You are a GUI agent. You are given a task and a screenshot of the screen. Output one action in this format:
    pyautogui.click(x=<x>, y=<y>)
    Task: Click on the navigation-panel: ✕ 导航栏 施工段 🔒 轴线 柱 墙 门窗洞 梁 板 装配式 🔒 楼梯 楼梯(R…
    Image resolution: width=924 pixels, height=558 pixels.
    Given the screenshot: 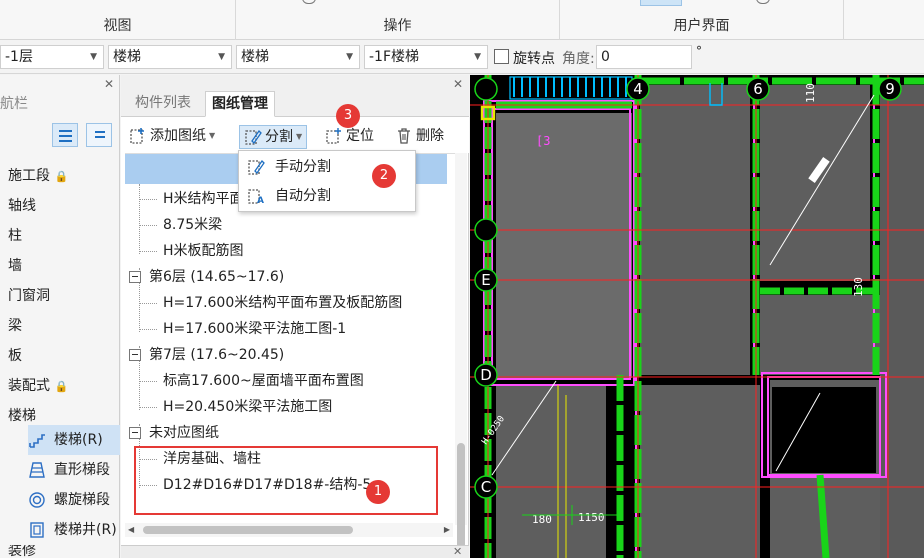 What is the action you would take?
    pyautogui.click(x=60, y=316)
    